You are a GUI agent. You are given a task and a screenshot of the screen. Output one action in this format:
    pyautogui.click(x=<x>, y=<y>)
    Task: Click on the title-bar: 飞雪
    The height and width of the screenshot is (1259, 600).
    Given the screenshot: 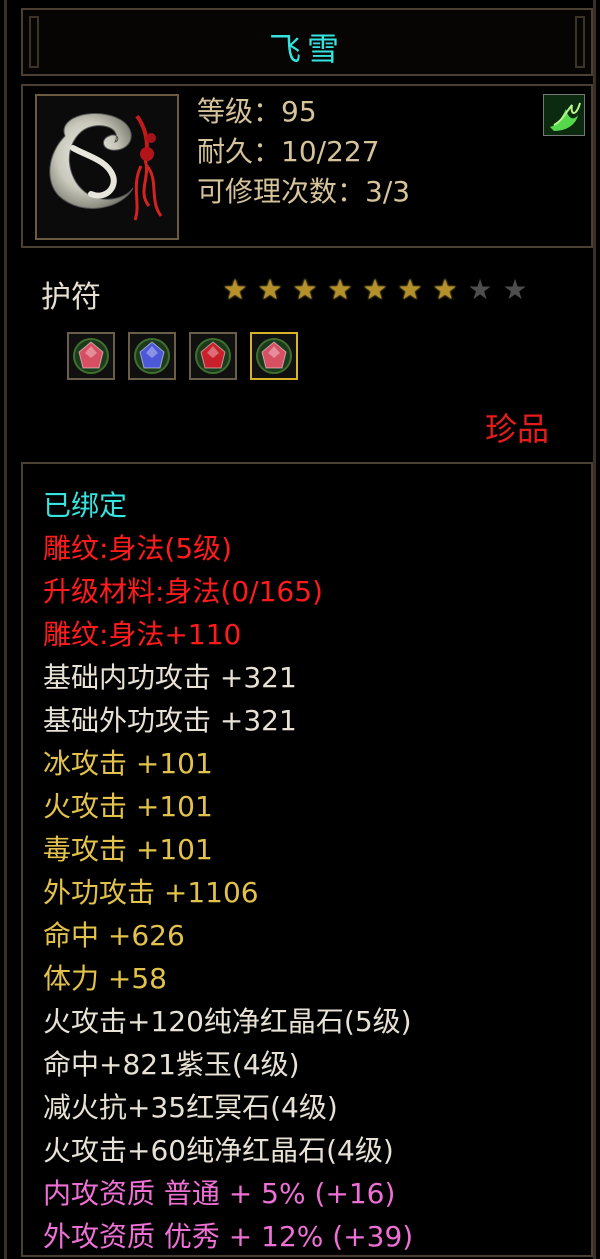 What is the action you would take?
    pyautogui.click(x=307, y=42)
    